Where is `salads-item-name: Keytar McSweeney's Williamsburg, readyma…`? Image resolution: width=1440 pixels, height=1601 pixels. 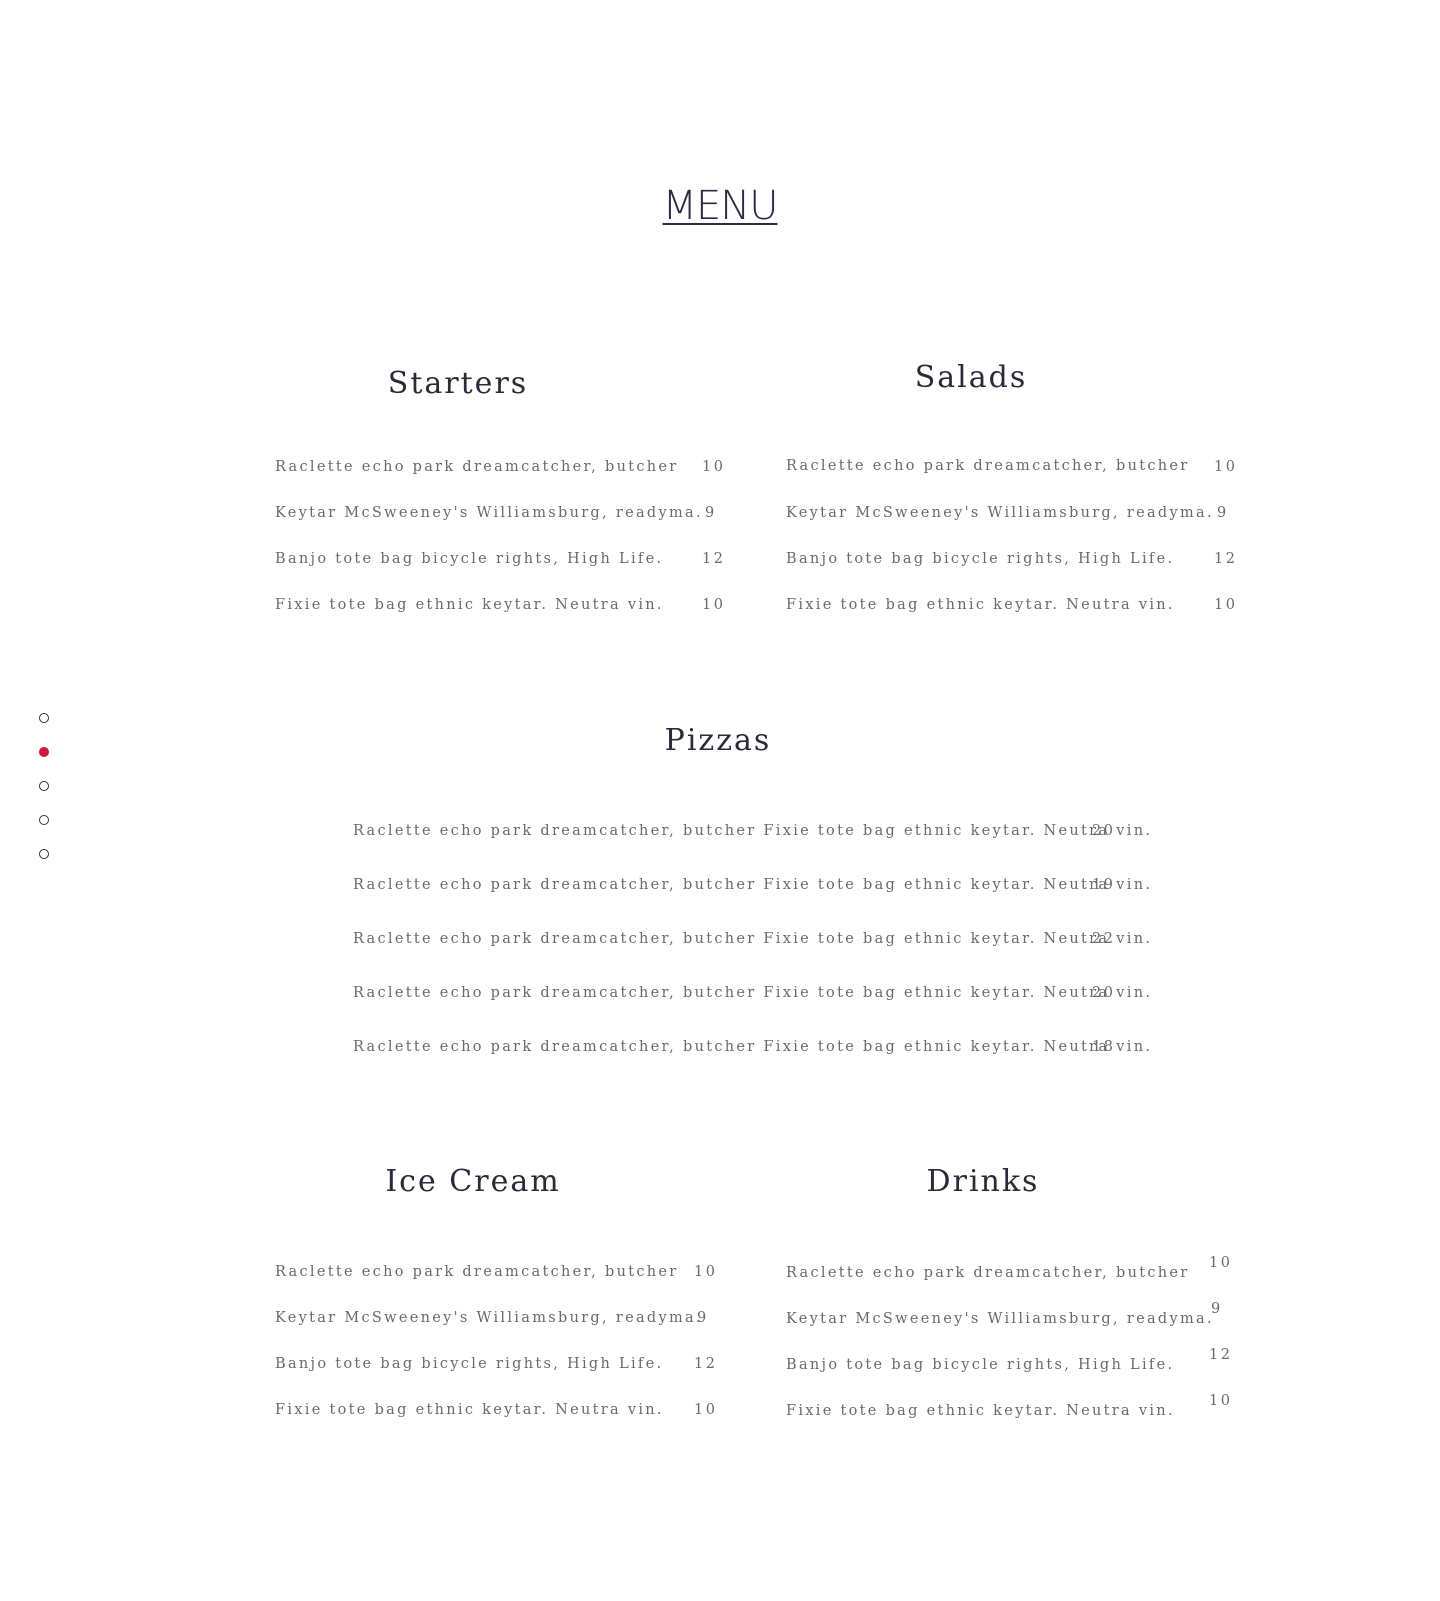
salads-item-name: Keytar McSweeney's Williamsburg, readyma… is located at coordinates (1000, 513).